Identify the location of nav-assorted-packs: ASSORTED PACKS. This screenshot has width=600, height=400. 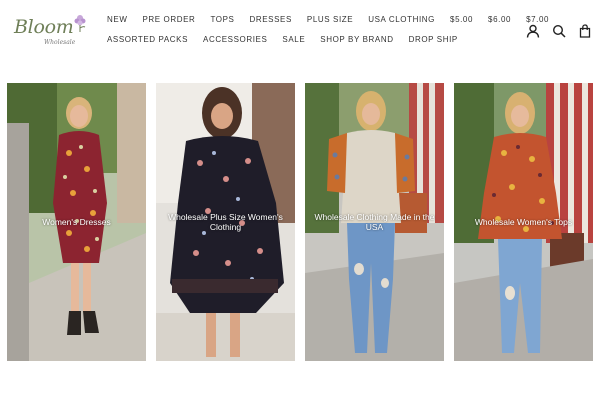
(147, 39).